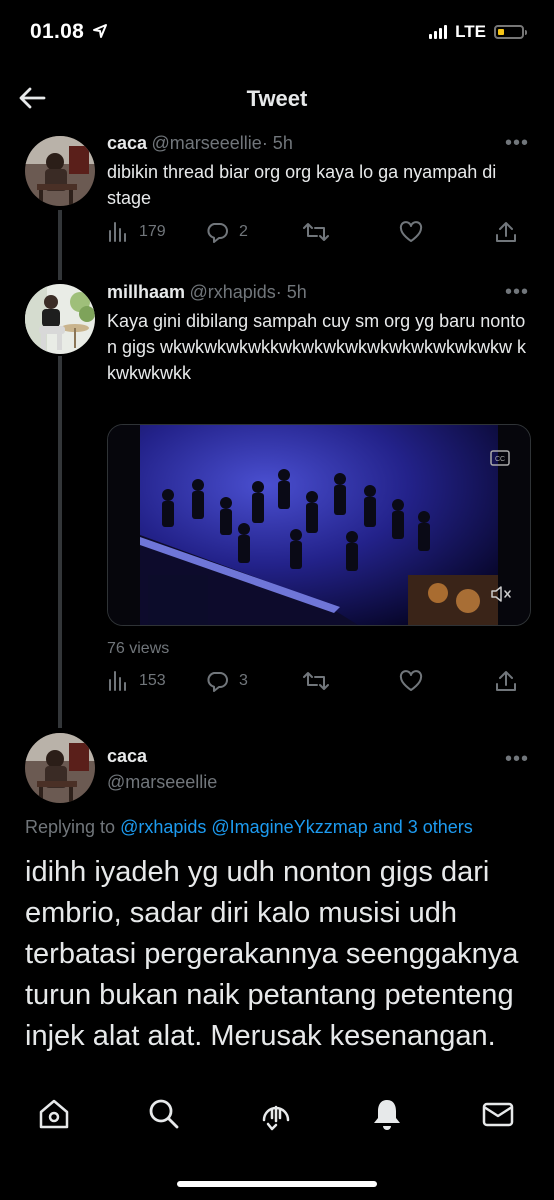  I want to click on network-label: LTE, so click(470, 31).